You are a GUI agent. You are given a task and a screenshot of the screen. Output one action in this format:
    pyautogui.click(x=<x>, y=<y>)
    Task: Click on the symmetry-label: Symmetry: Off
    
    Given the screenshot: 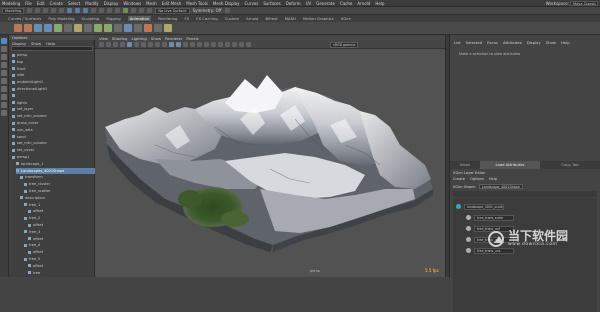 What is the action you would take?
    pyautogui.click(x=207, y=10)
    